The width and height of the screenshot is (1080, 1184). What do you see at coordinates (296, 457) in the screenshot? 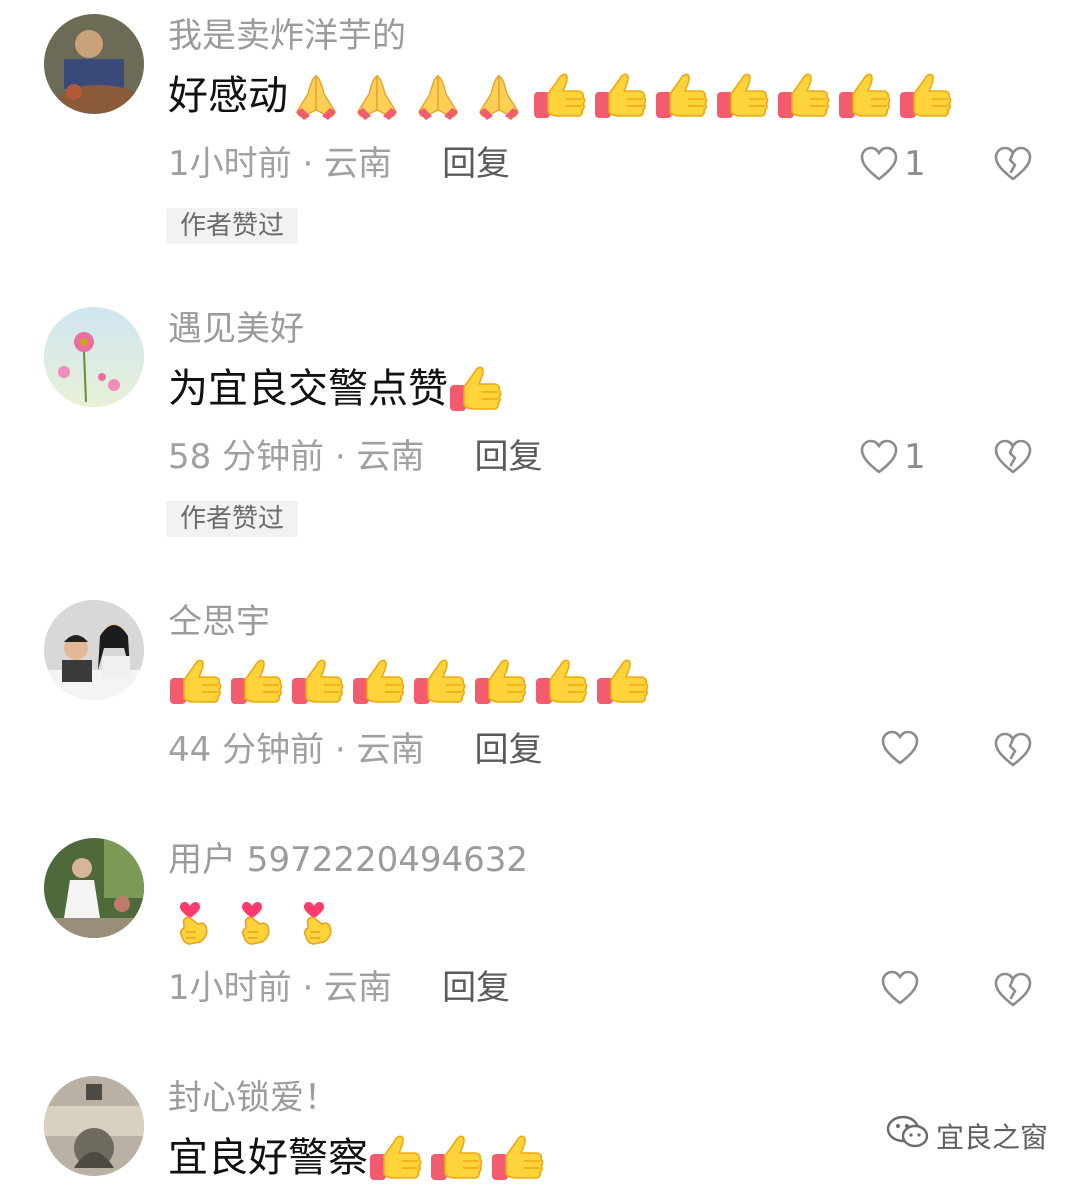
I see `timestamp-location: 58 分钟前 · 云南` at bounding box center [296, 457].